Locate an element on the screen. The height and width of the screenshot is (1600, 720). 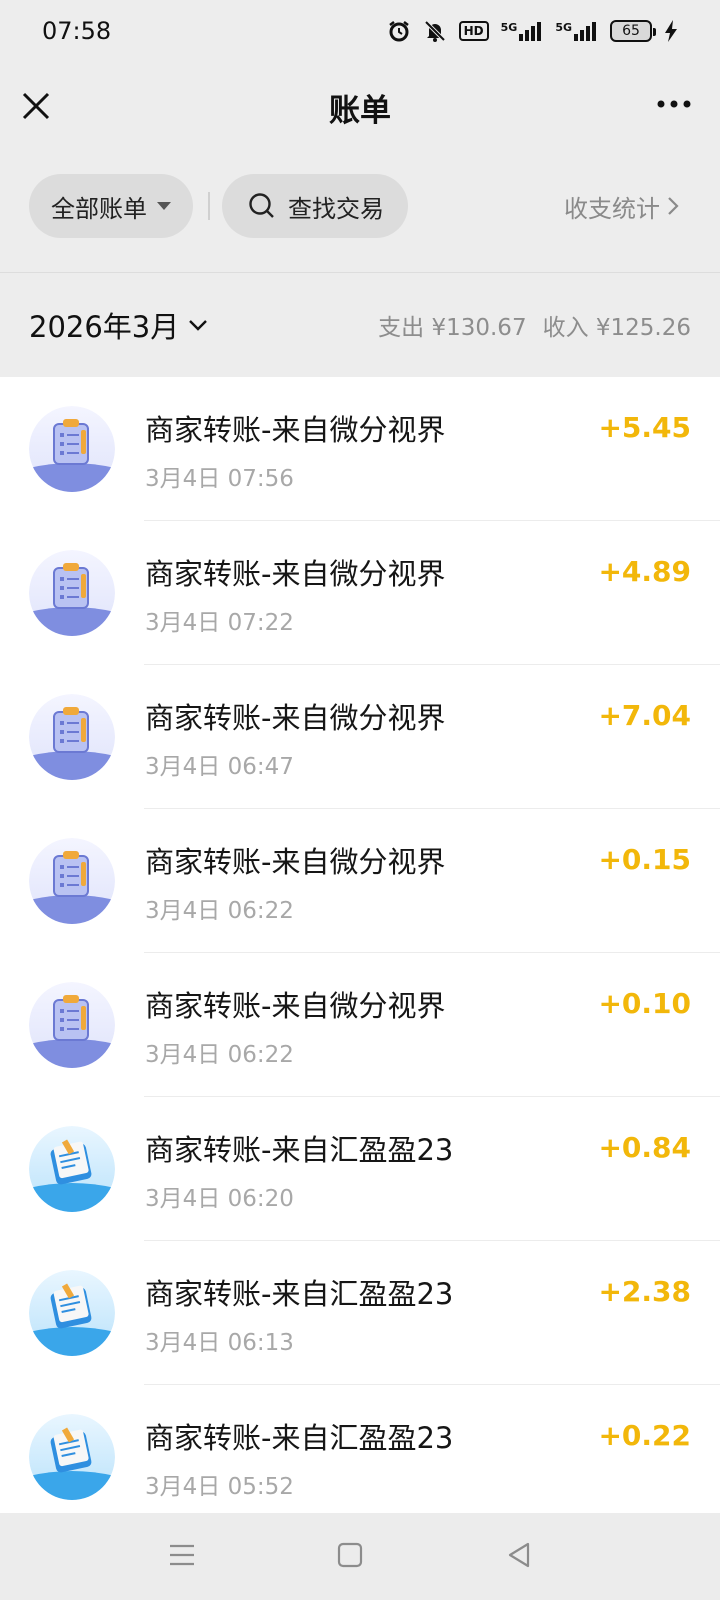
transaction-amount: +7.04 is located at coordinates (644, 715).